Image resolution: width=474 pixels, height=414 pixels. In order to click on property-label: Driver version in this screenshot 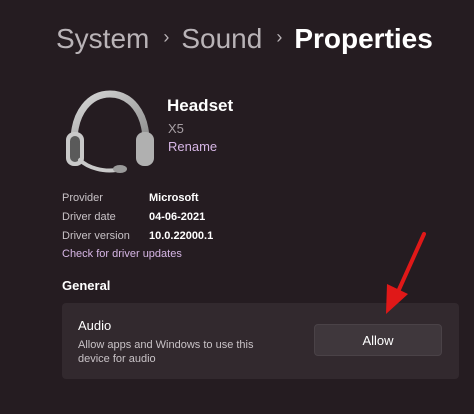, I will do `click(96, 236)`.